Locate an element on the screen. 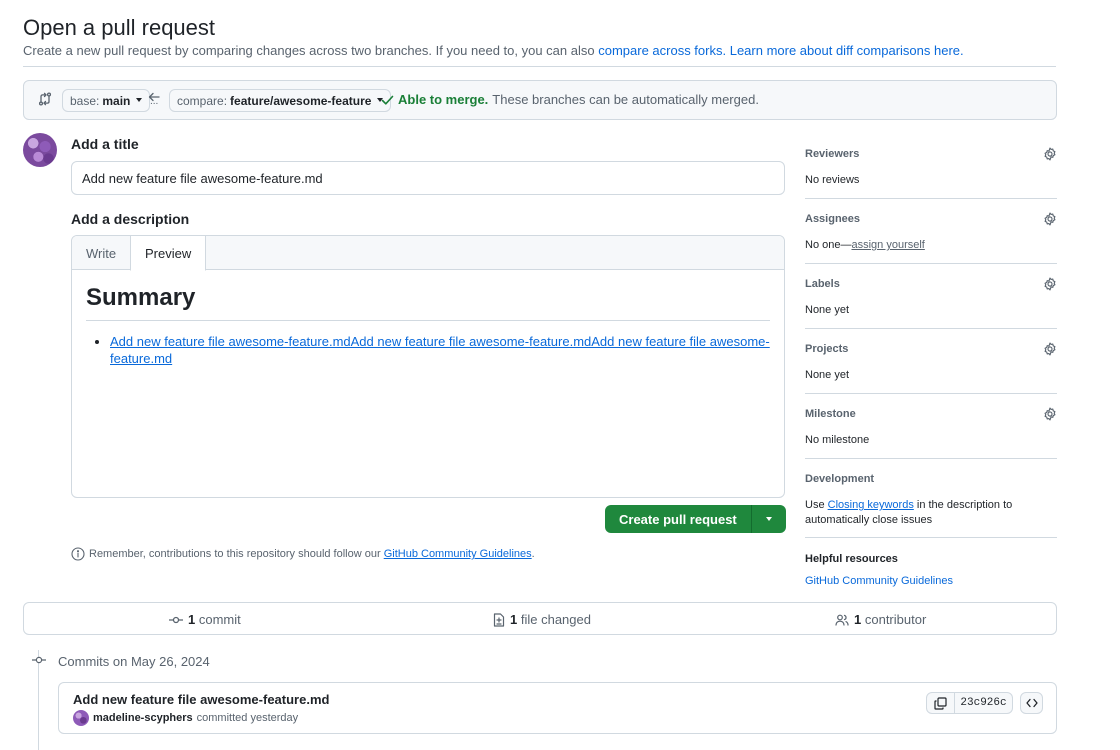 The image size is (1120, 750). projects-value: None yet is located at coordinates (827, 375).